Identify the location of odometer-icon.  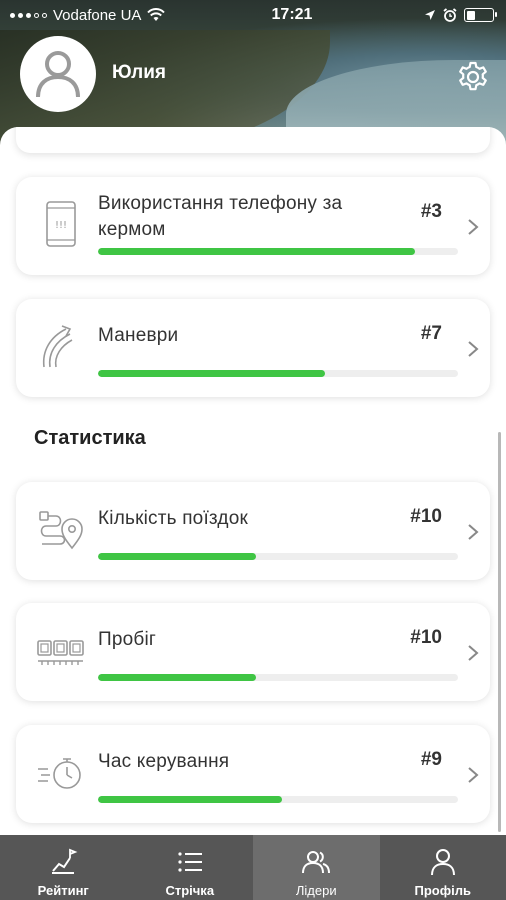
(60, 652).